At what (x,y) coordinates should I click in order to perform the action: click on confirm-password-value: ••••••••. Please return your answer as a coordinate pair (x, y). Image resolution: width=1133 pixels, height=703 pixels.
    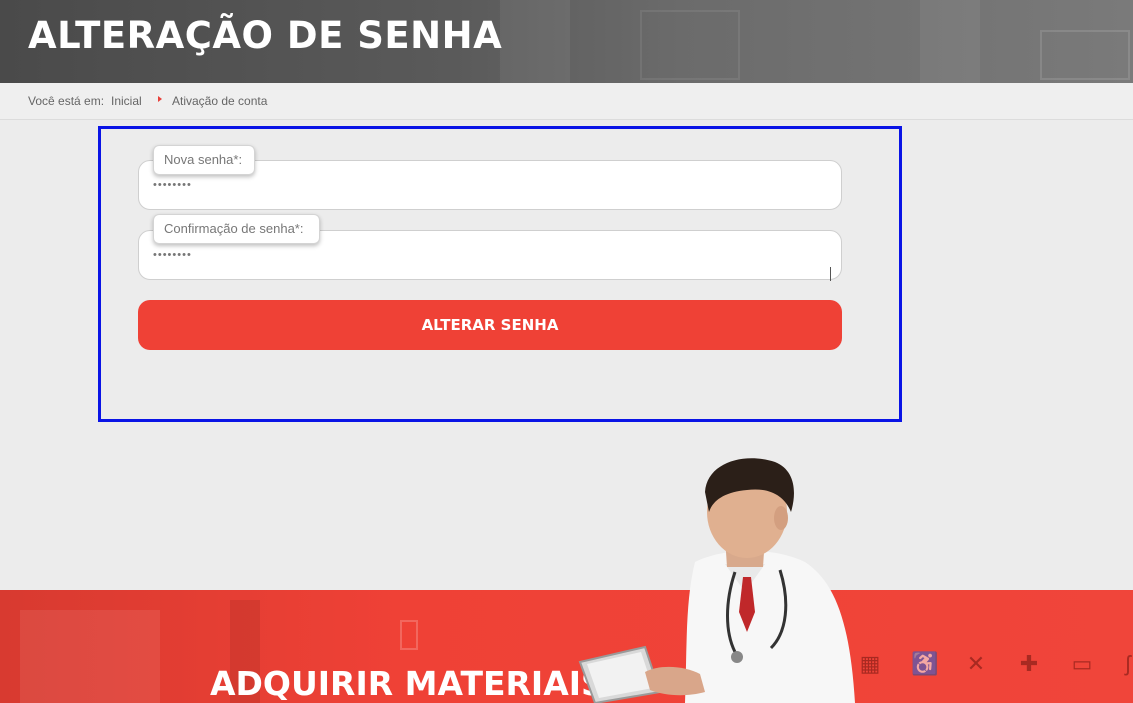
    Looking at the image, I should click on (172, 255).